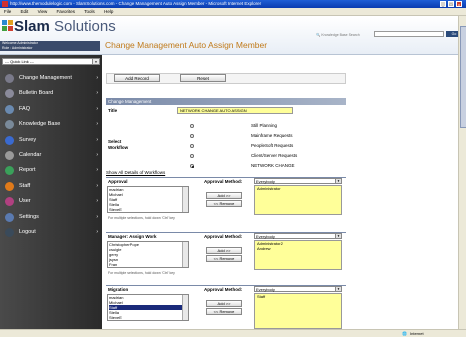 This screenshot has height=338, width=466. Describe the element at coordinates (272, 145) in the screenshot. I see `workflow-option-label: PeopleSoft Requests` at that location.